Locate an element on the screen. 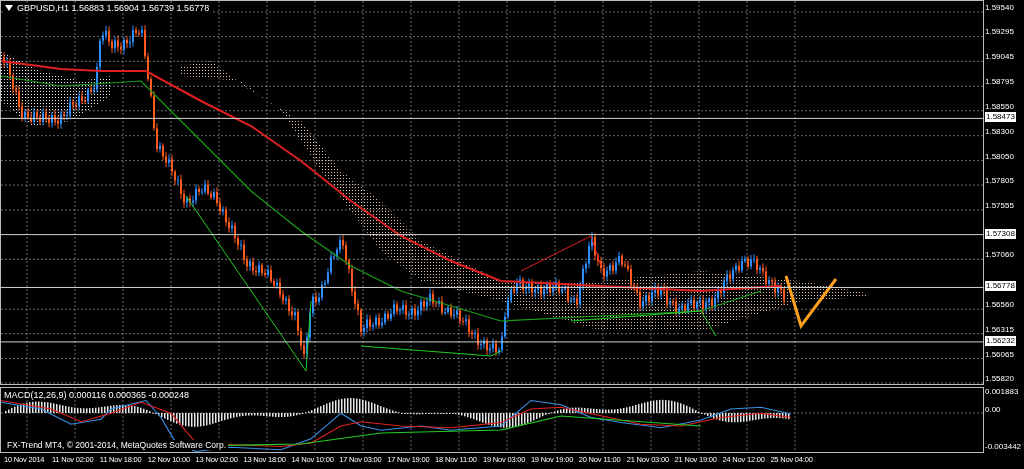 This screenshot has height=469, width=1024. price-label: 1.59045 is located at coordinates (999, 57).